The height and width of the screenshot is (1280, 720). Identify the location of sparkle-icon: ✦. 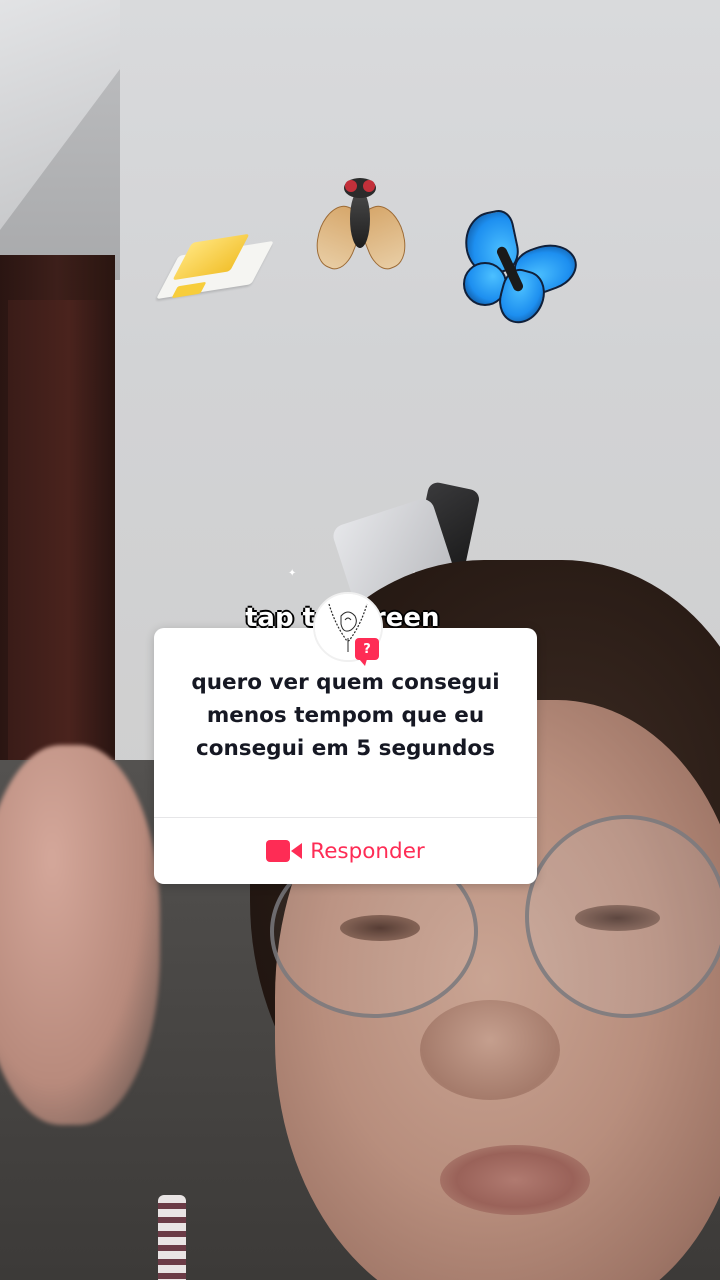
(292, 573).